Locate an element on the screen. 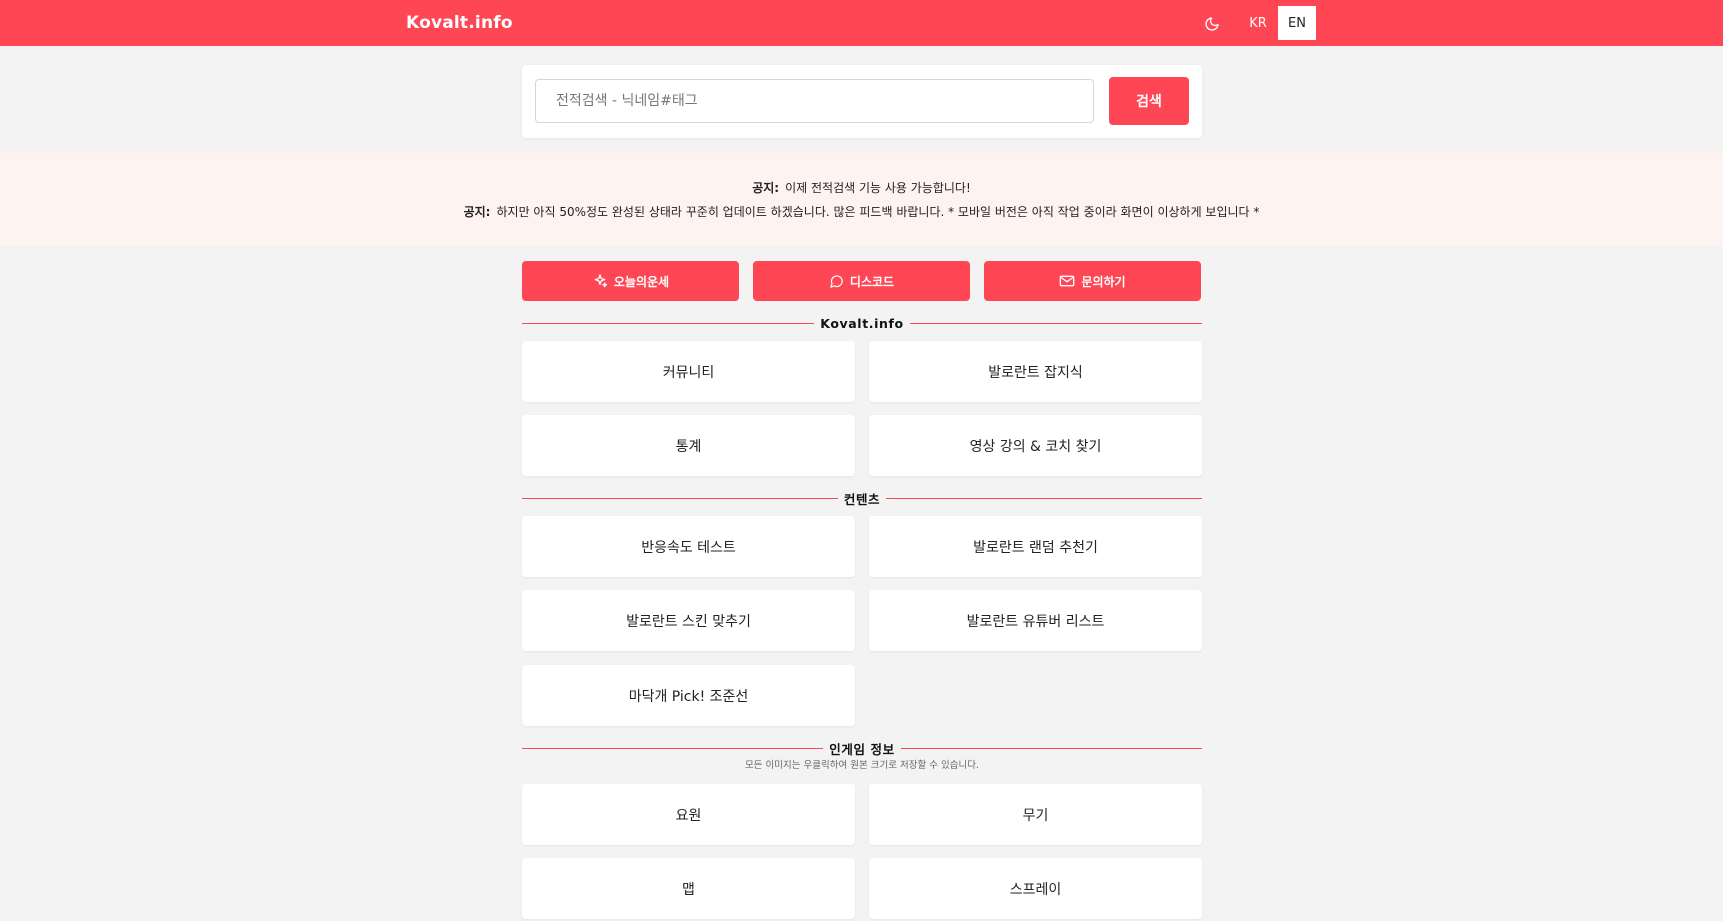 The image size is (1723, 921). discord-button-label: 디스코드 is located at coordinates (872, 281).